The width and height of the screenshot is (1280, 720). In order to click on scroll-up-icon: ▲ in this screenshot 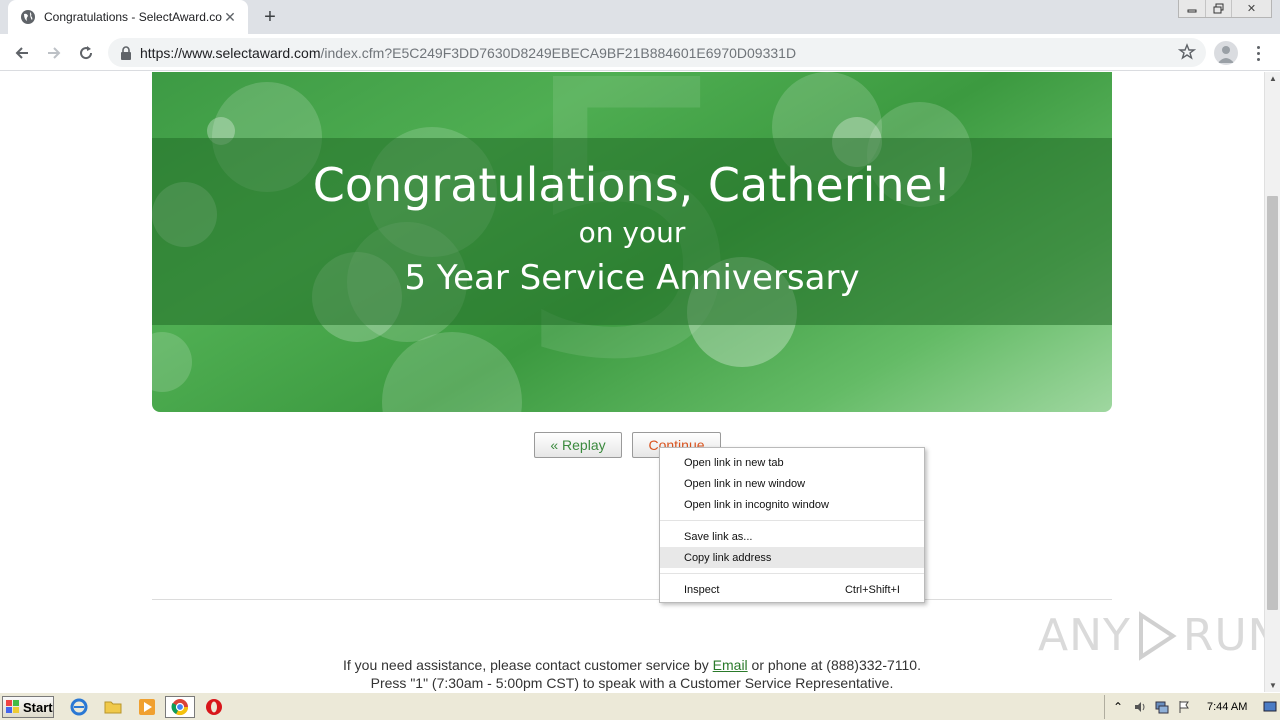, I will do `click(1273, 78)`.